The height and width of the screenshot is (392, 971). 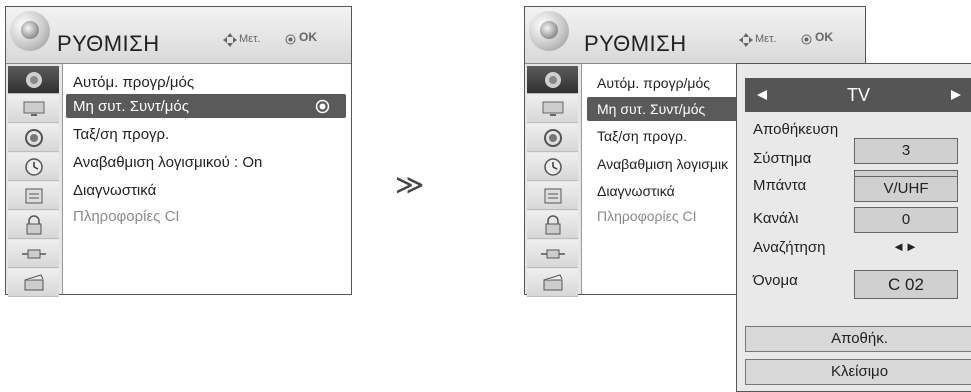 What do you see at coordinates (782, 158) in the screenshot?
I see `system-label: Σύστημα` at bounding box center [782, 158].